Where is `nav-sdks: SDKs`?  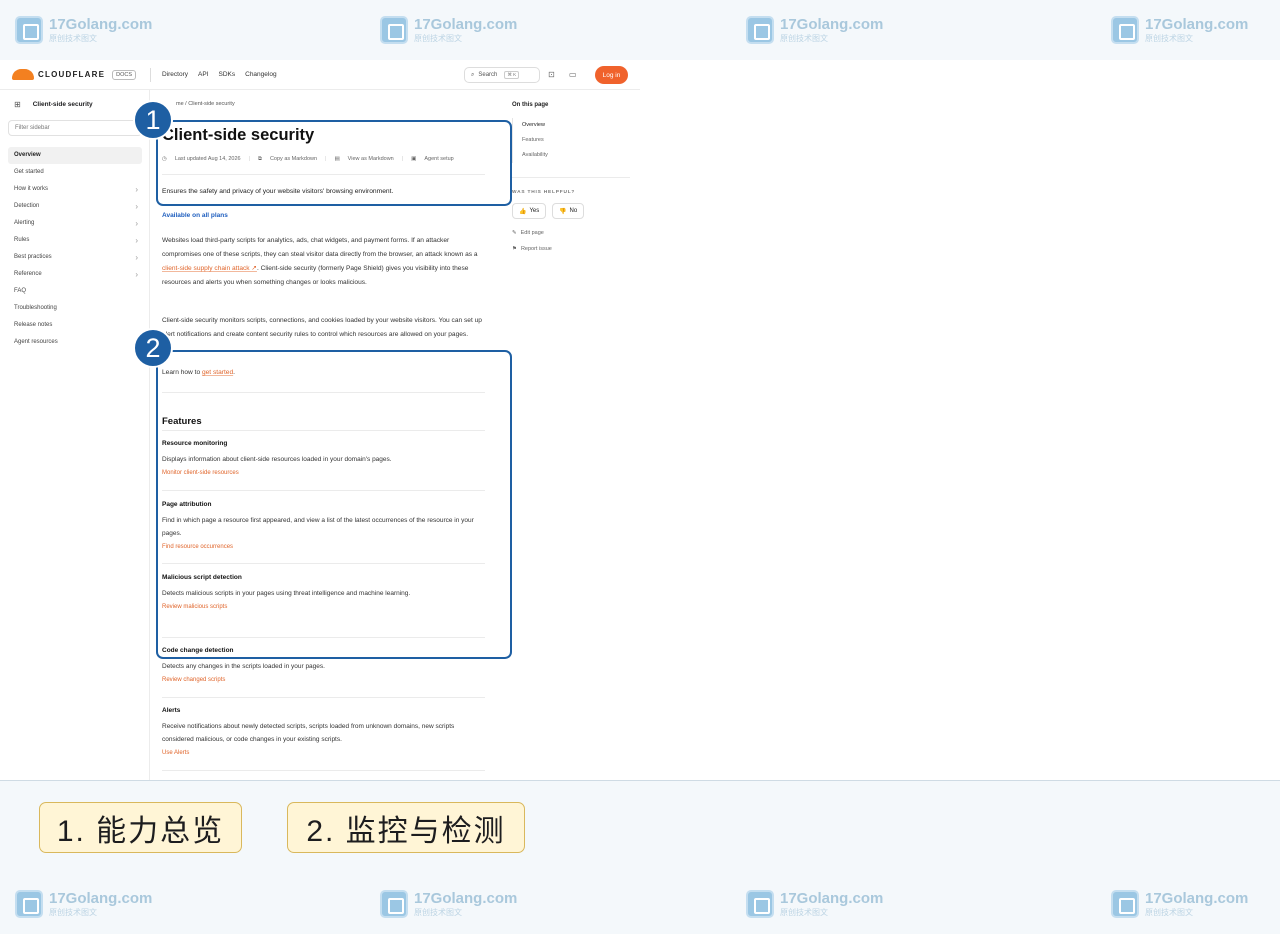
nav-sdks: SDKs is located at coordinates (227, 74).